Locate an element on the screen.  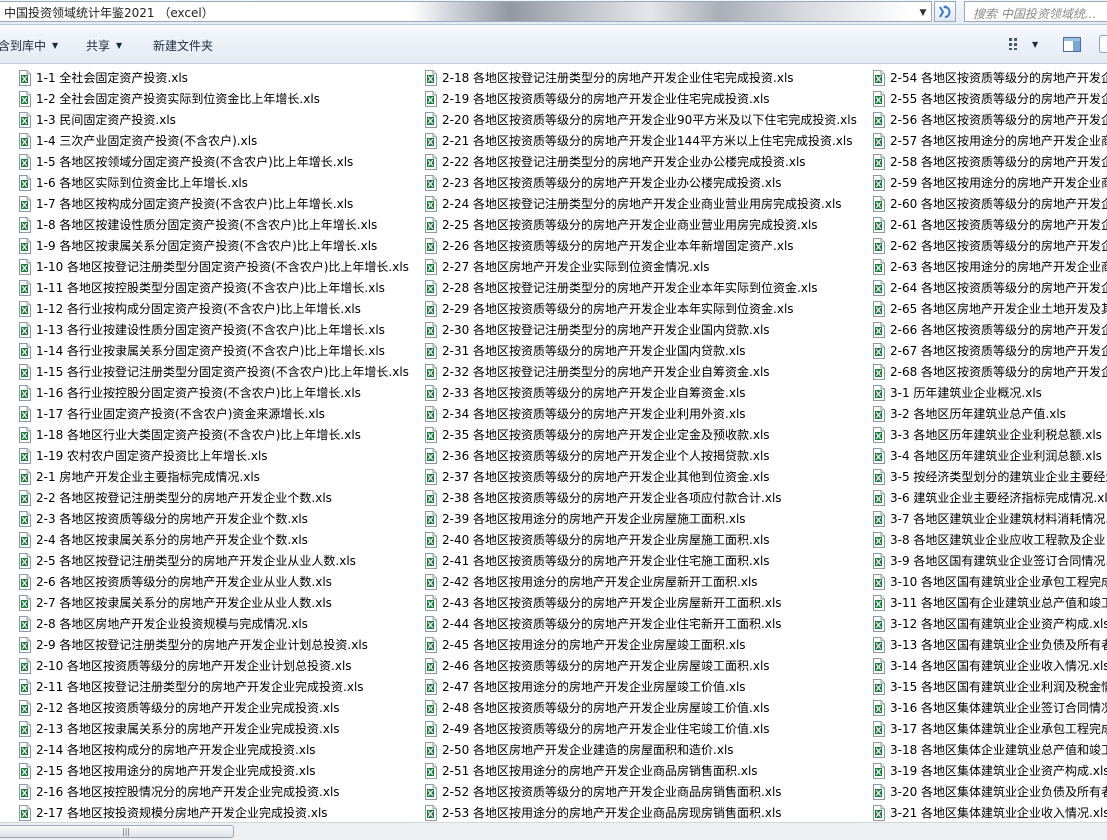
file-item: 2-34 各地区按资质等级分的房地产开发企业利用外资.xls is located at coordinates (640, 413).